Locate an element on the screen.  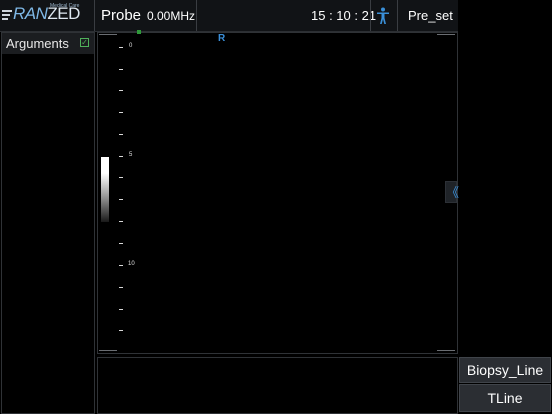
logo-subtitle: Medical Care is located at coordinates (65, 6).